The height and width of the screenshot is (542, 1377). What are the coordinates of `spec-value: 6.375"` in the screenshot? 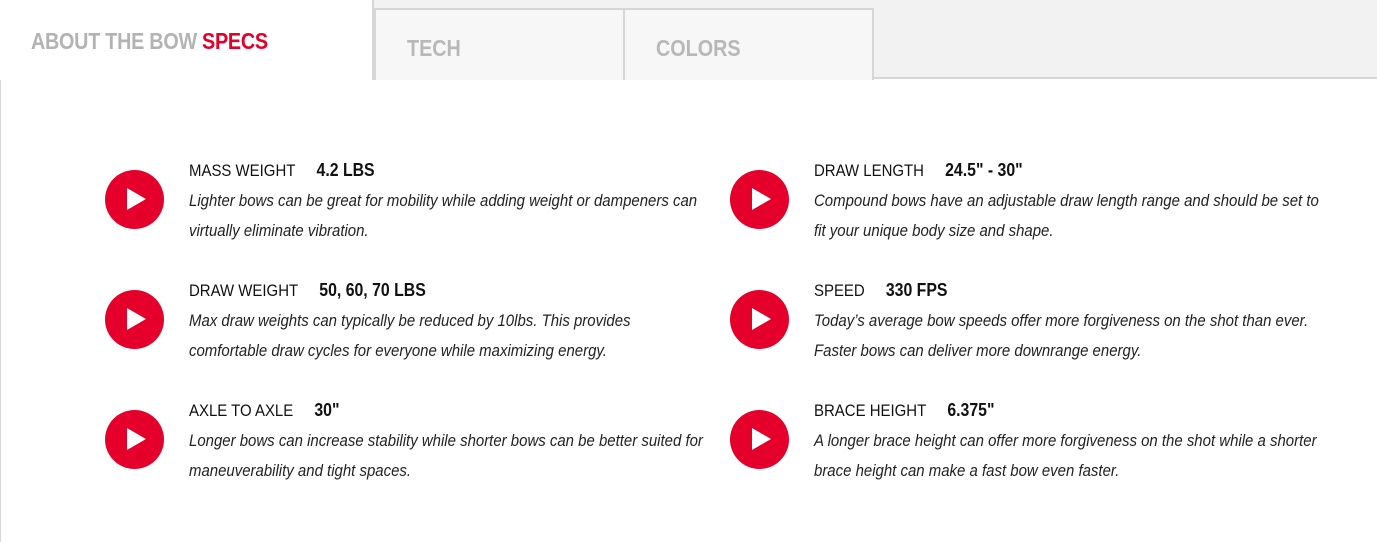 It's located at (971, 410).